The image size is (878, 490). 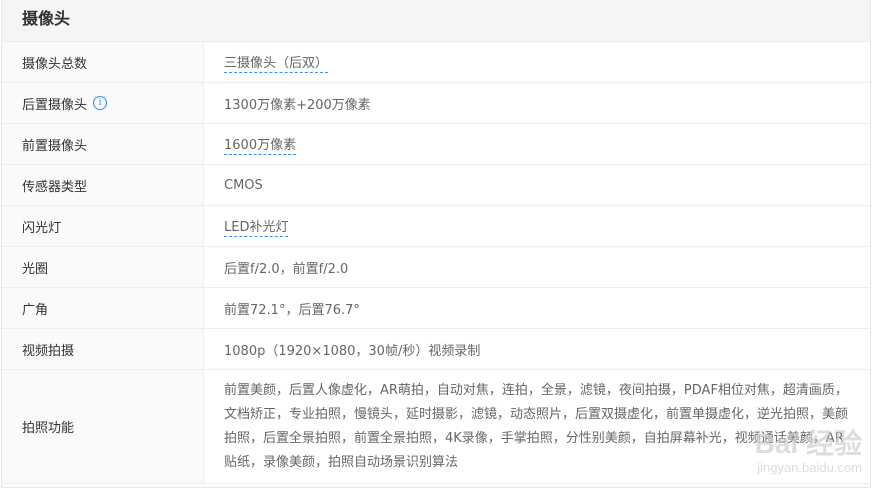 I want to click on info-icon: i, so click(x=100, y=103).